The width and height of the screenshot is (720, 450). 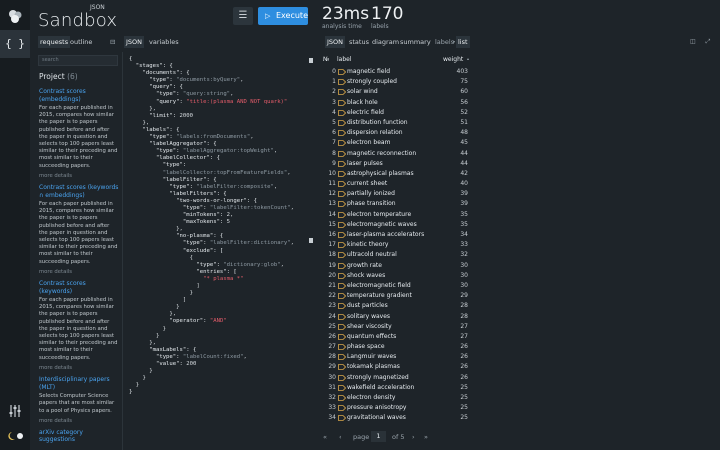 I want to click on table-row: 28 Langmuir waves 26, so click(x=497, y=357).